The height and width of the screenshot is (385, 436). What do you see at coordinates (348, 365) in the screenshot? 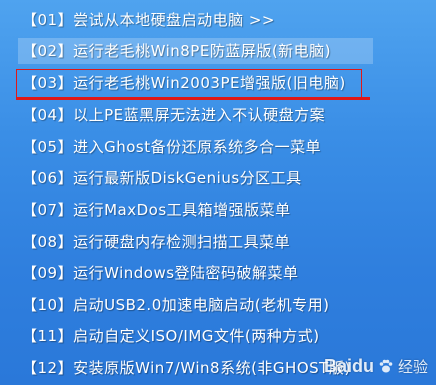
I see `watermark-brand: Baidu` at bounding box center [348, 365].